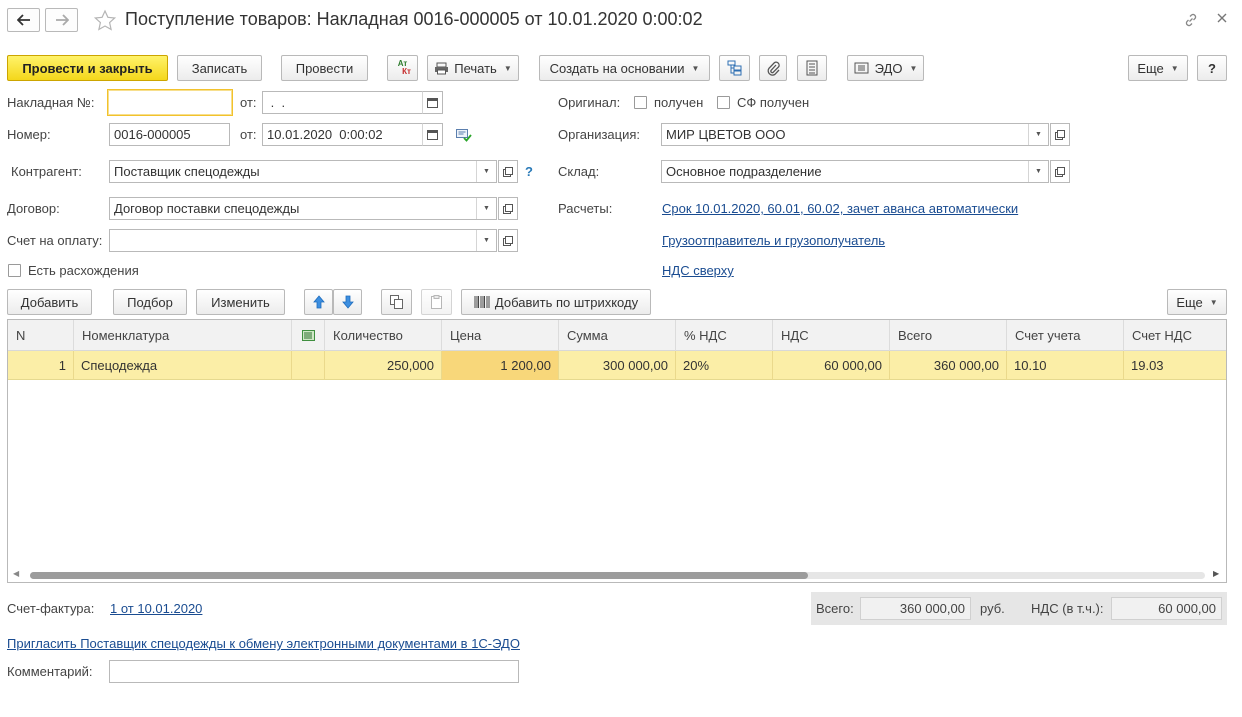 The width and height of the screenshot is (1242, 717). I want to click on comment-label: Комментарий:, so click(50, 671).